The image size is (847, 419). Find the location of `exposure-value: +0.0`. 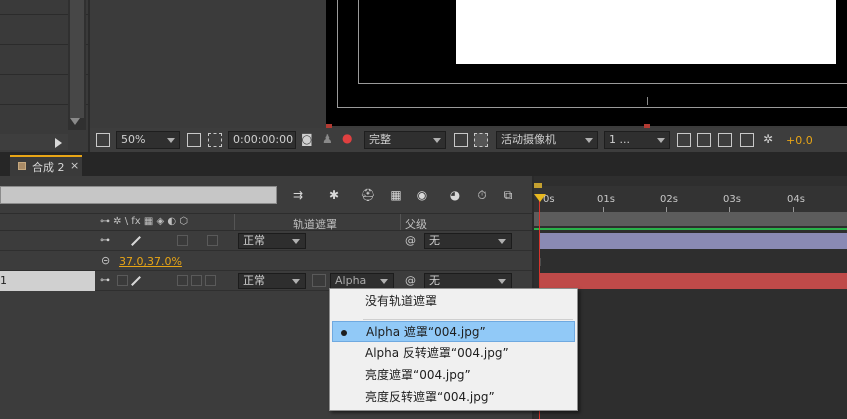

exposure-value: +0.0 is located at coordinates (799, 140).